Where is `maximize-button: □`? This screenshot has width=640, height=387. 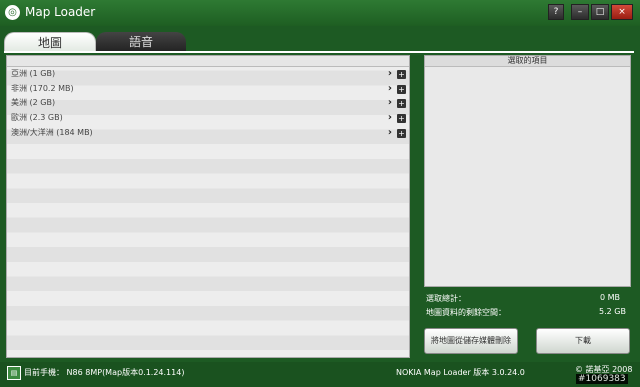
maximize-button: □ is located at coordinates (600, 12).